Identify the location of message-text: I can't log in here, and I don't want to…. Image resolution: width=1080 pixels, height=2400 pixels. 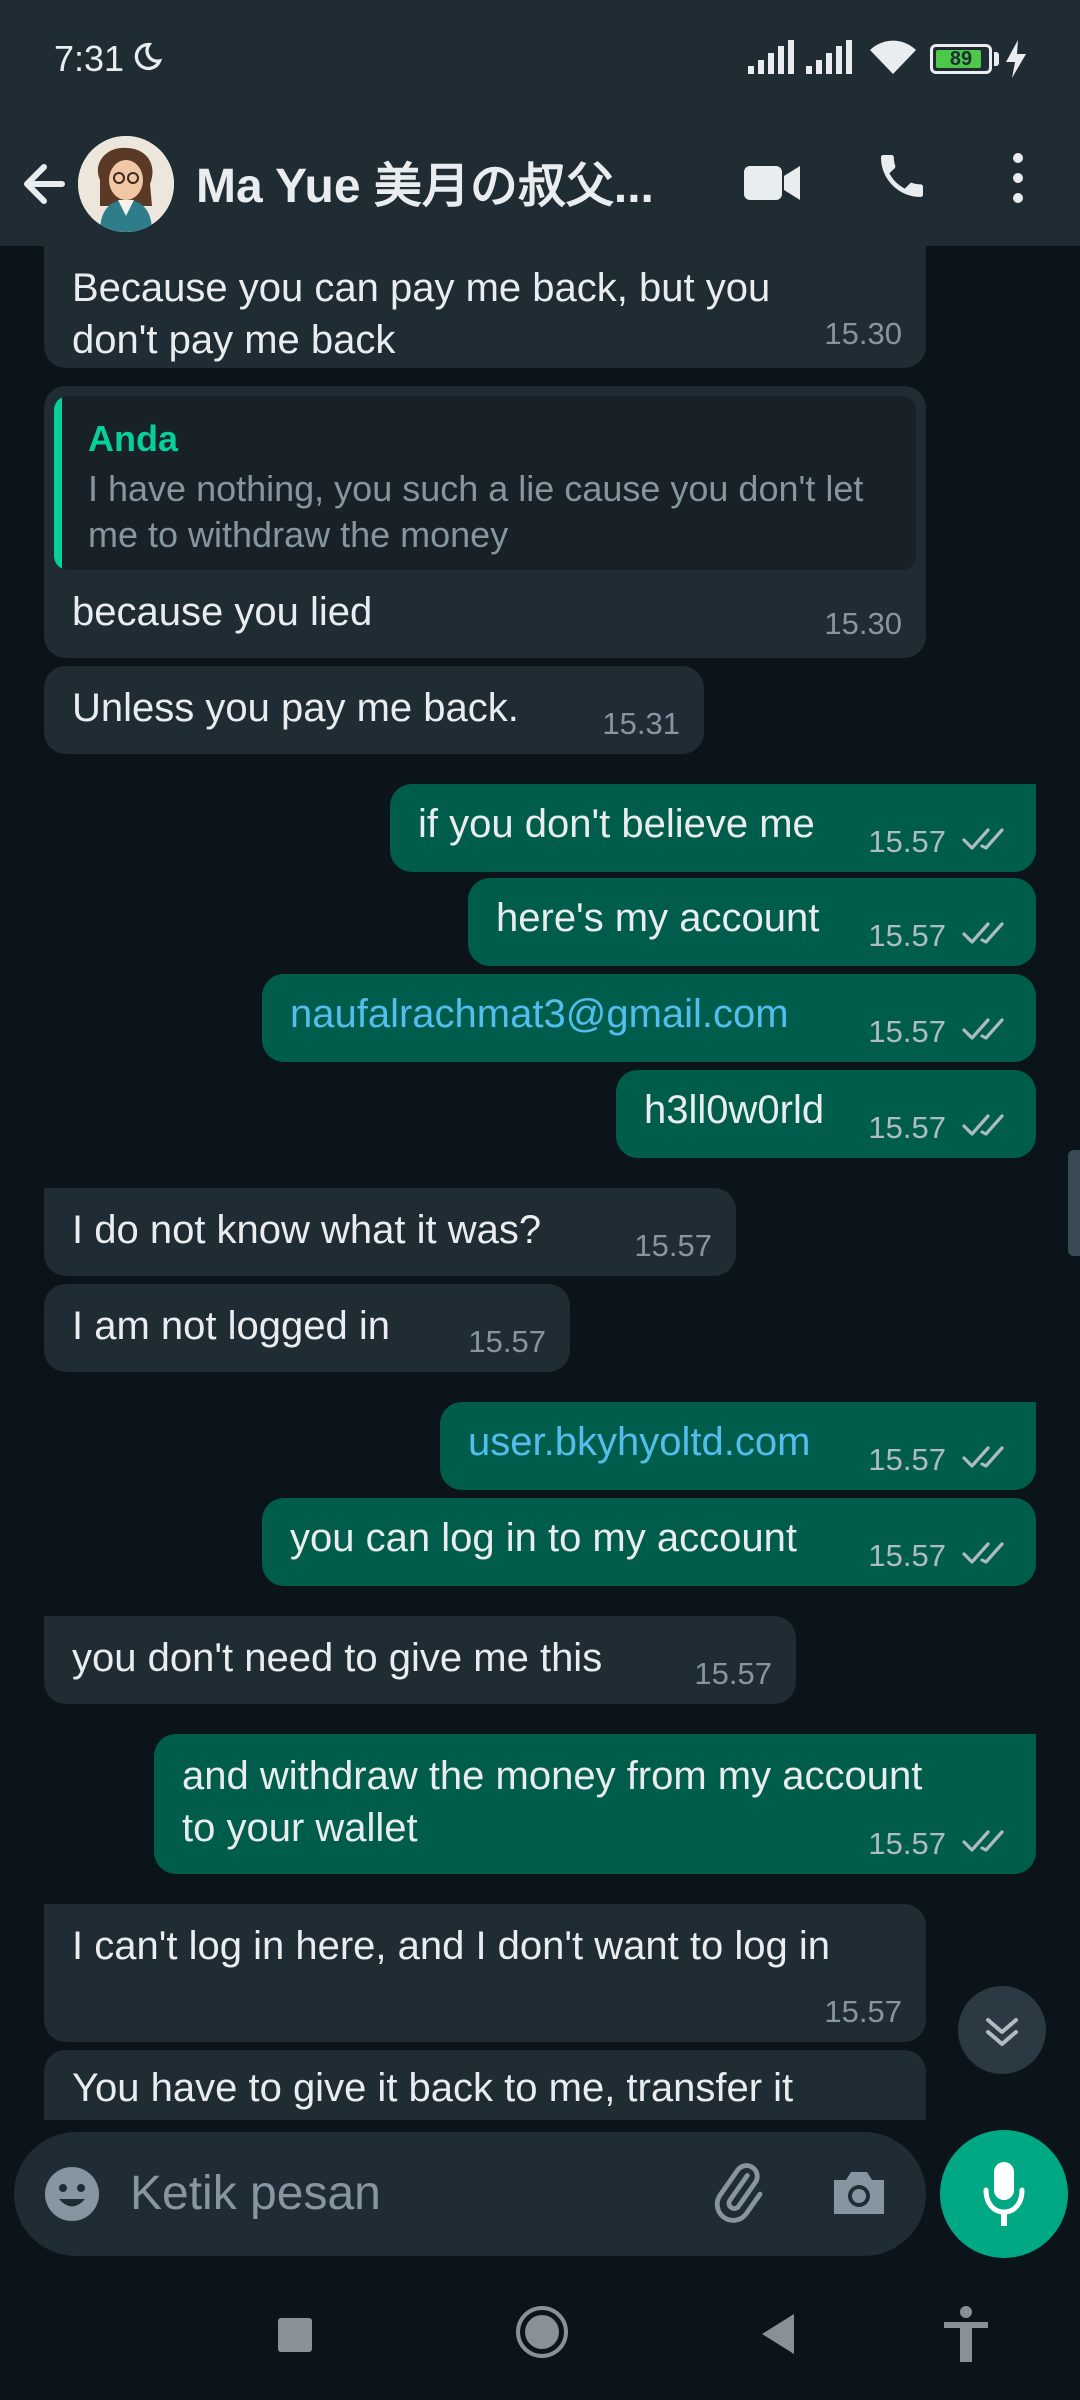
(451, 1946).